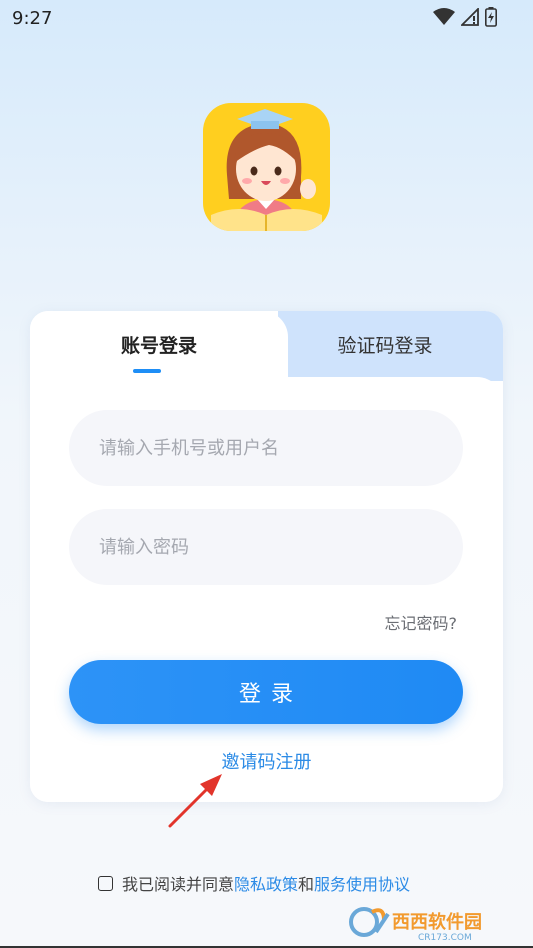 This screenshot has height=948, width=533. Describe the element at coordinates (444, 16) in the screenshot. I see `wifi-icon` at that location.